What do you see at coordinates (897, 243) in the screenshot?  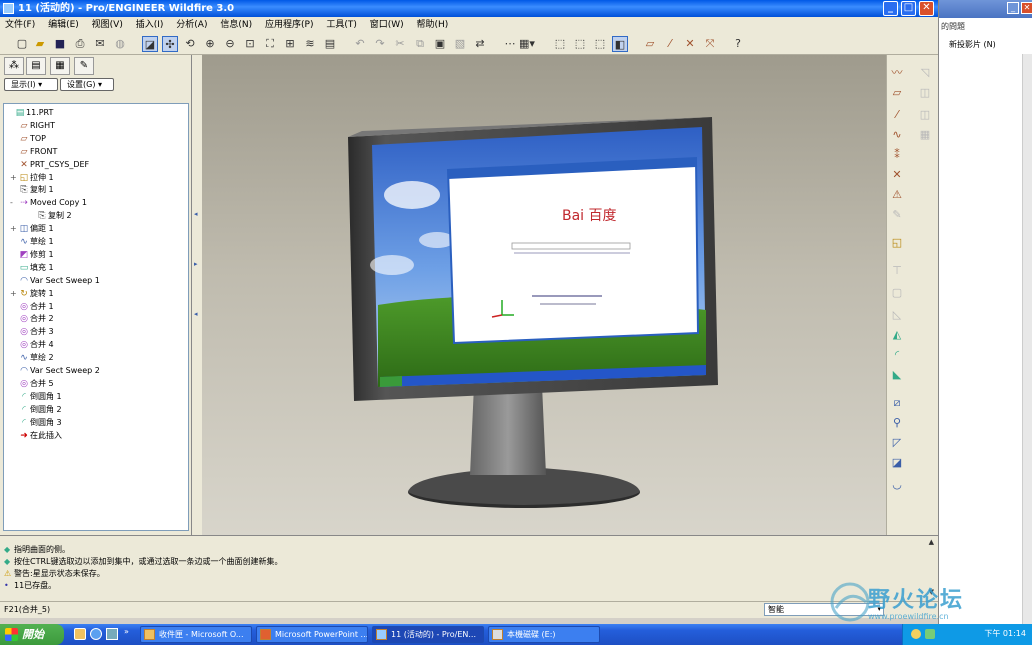 I see `extrude-tool-icon: ◱` at bounding box center [897, 243].